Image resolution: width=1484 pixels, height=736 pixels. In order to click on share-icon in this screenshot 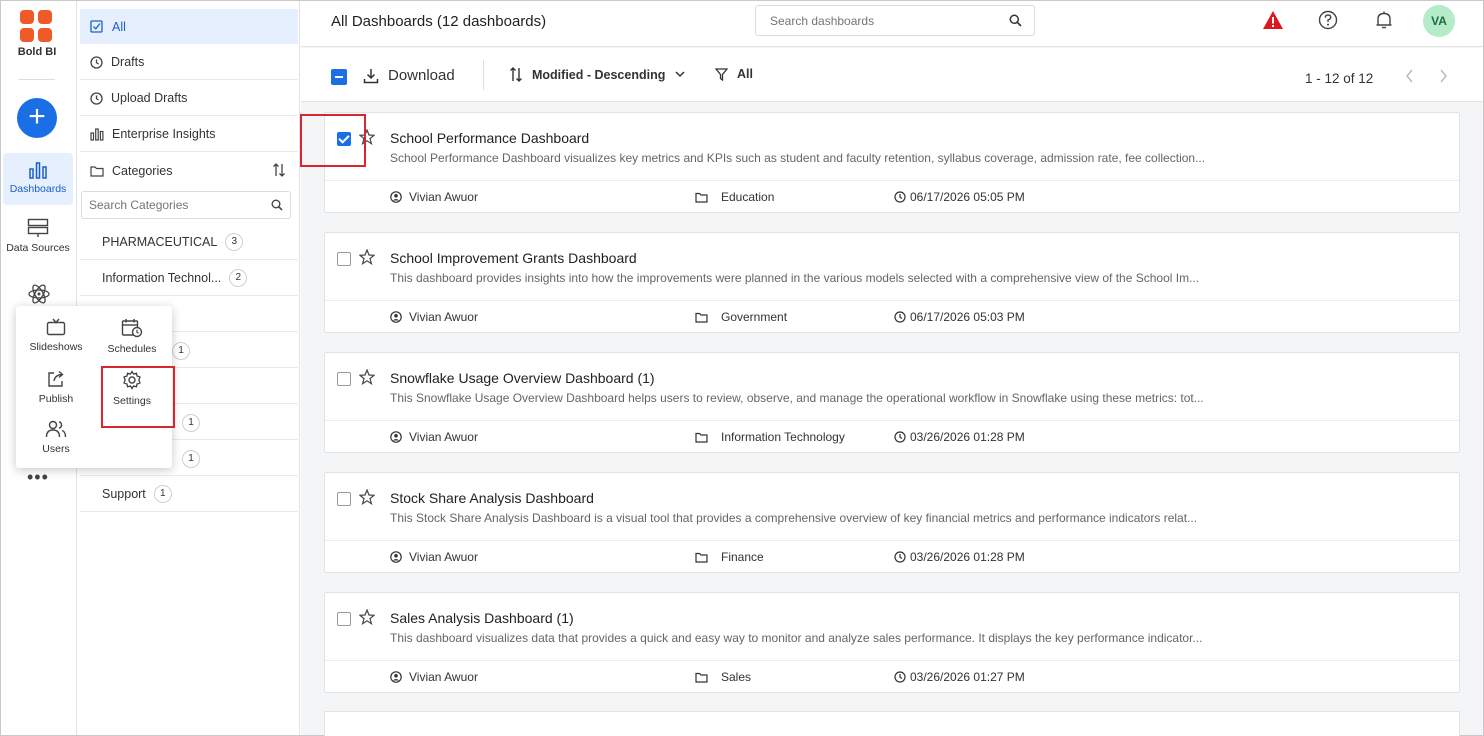, I will do `click(56, 378)`.